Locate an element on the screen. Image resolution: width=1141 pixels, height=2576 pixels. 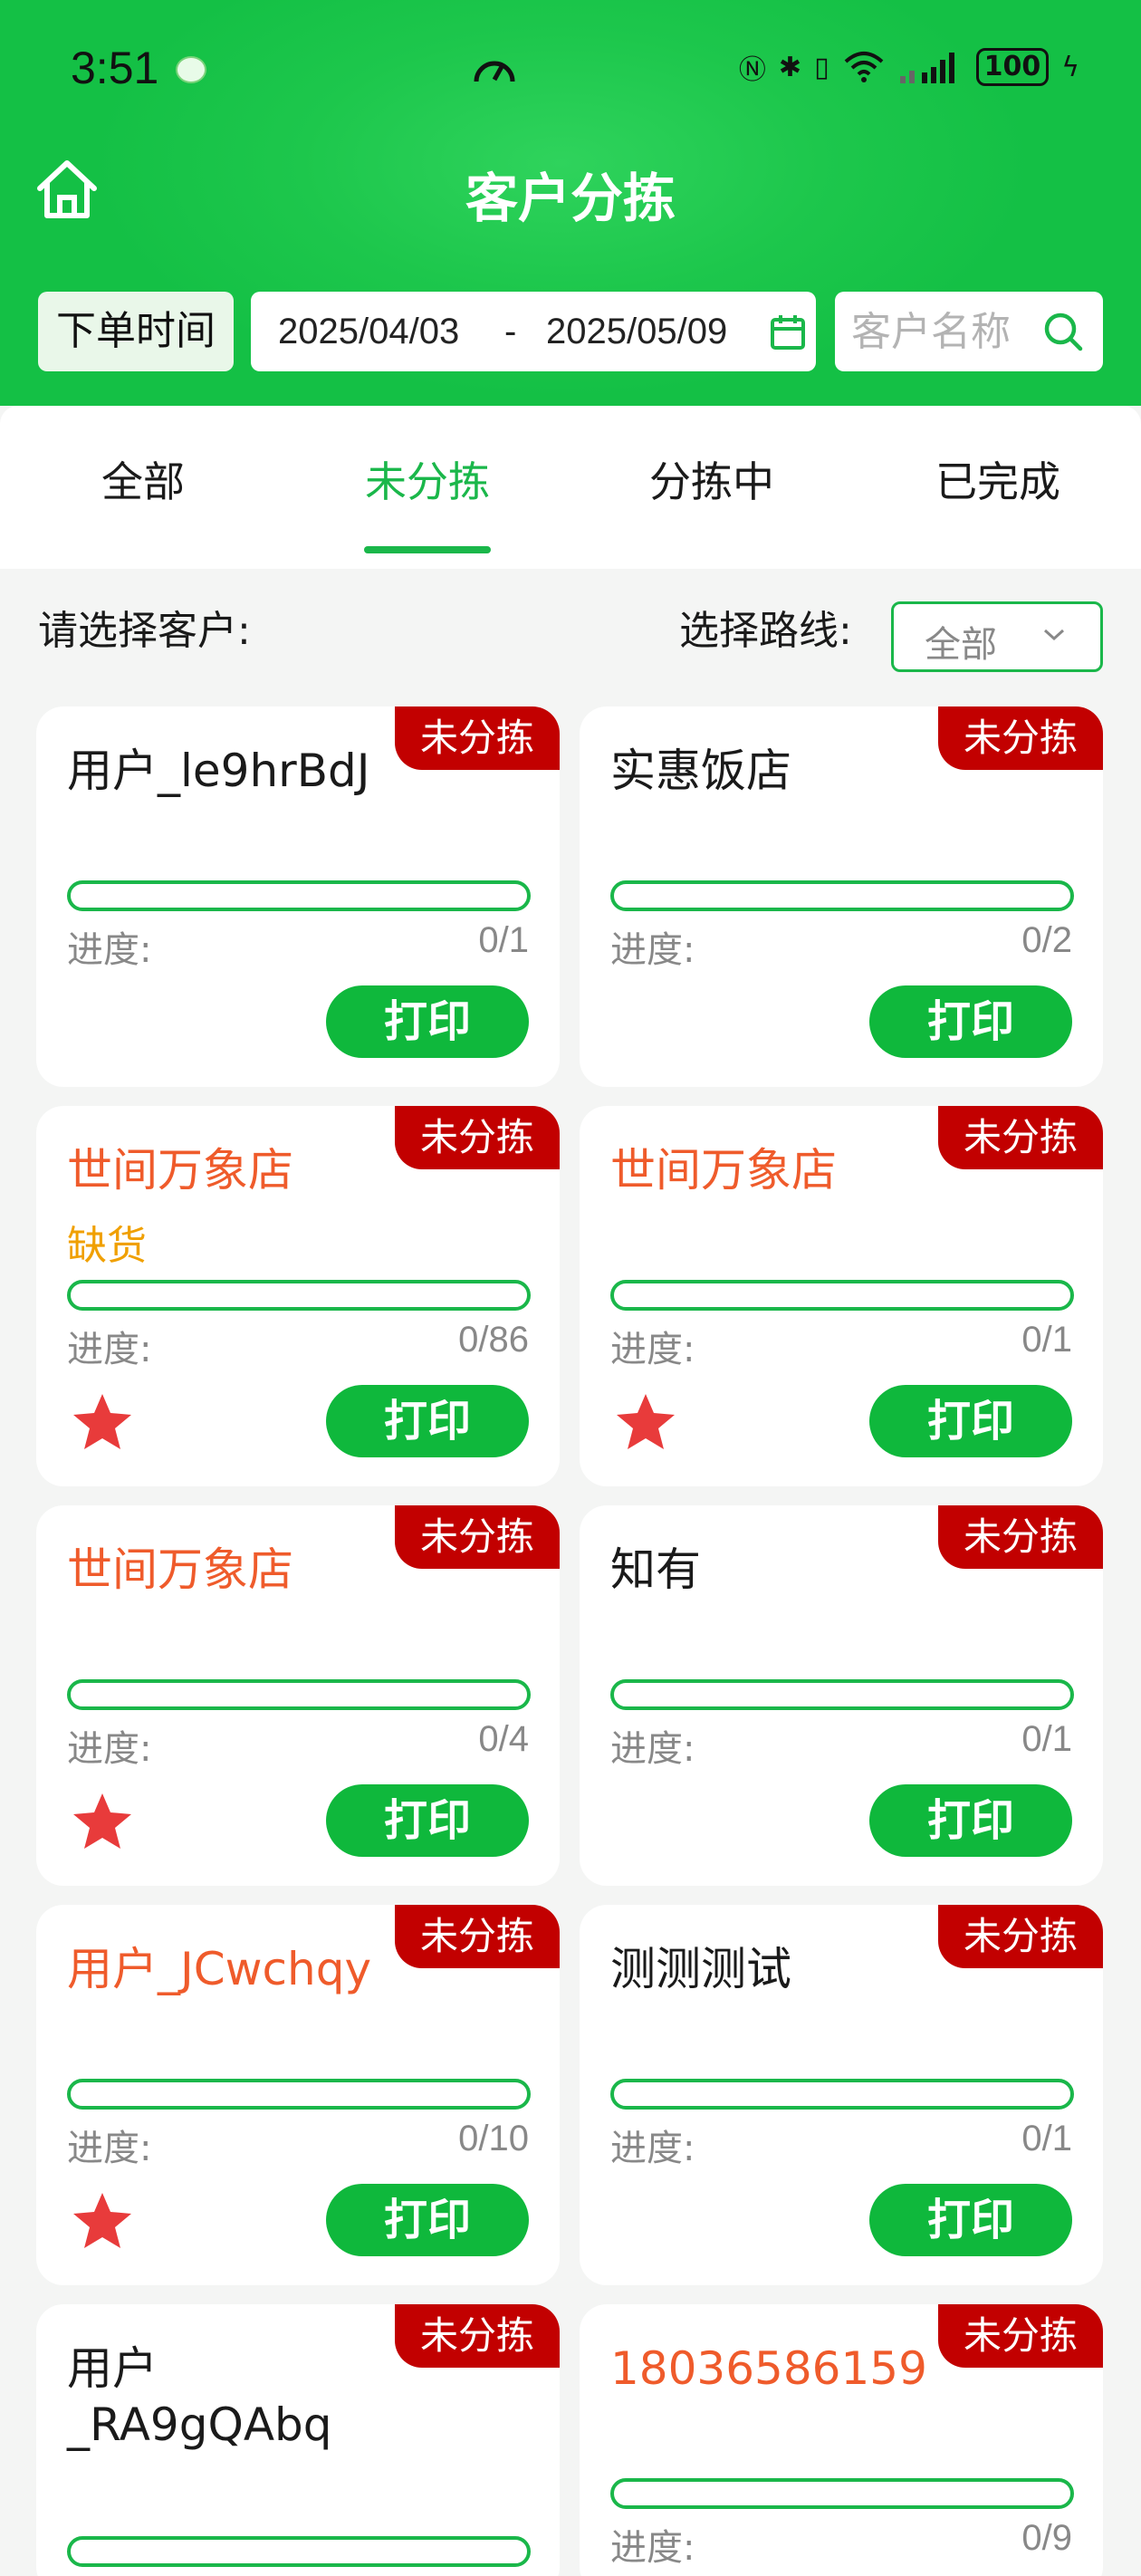
order-time-label: 下单时间 is located at coordinates (136, 331).